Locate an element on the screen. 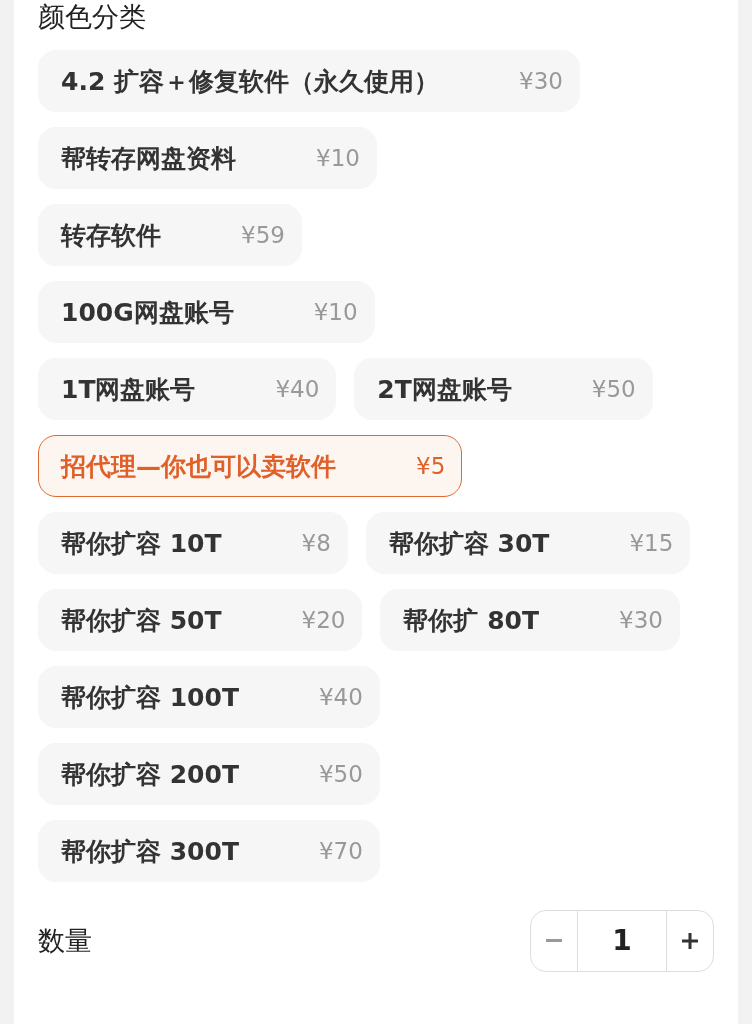 This screenshot has width=752, height=1024. option-label: 帮你扩容 30T is located at coordinates (469, 543).